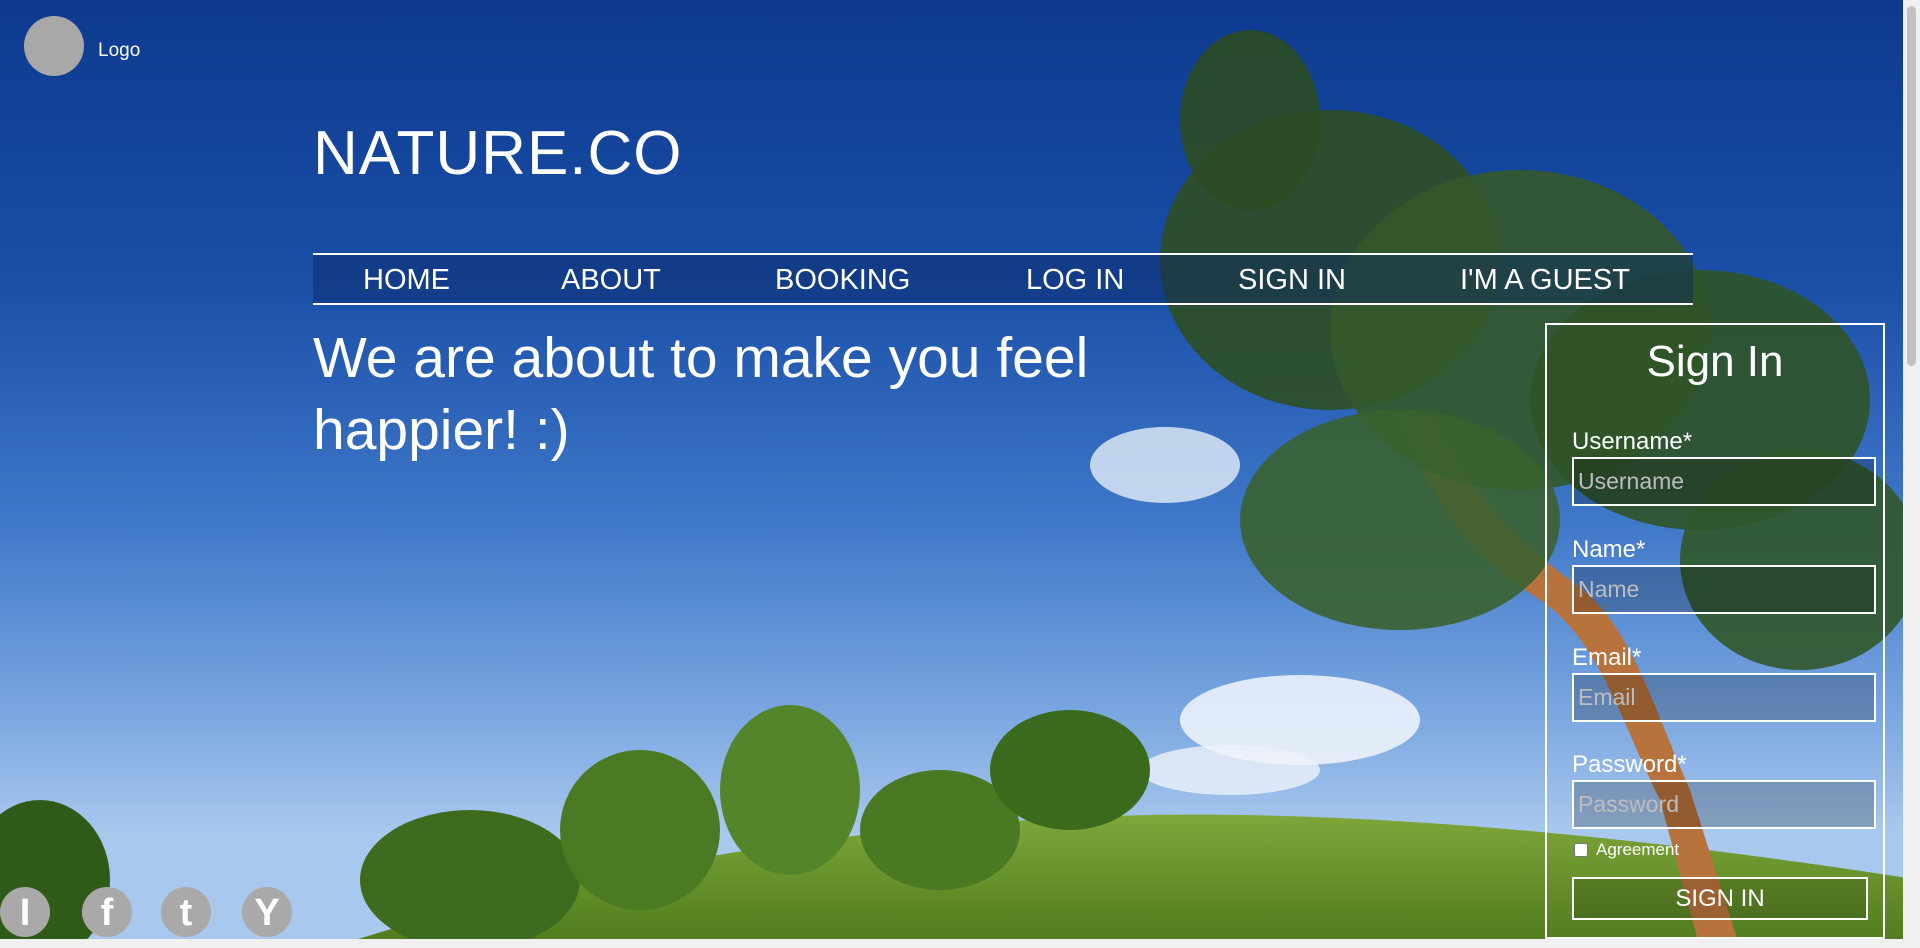  I want to click on site-title: NATURE.CO, so click(498, 153).